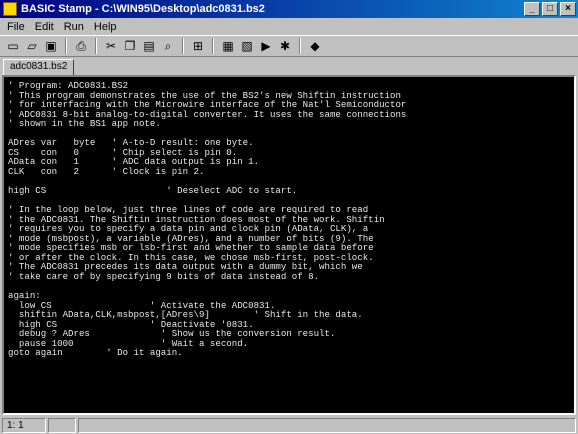 Image resolution: width=578 pixels, height=434 pixels. What do you see at coordinates (289, 286) in the screenshot?
I see `code-line` at bounding box center [289, 286].